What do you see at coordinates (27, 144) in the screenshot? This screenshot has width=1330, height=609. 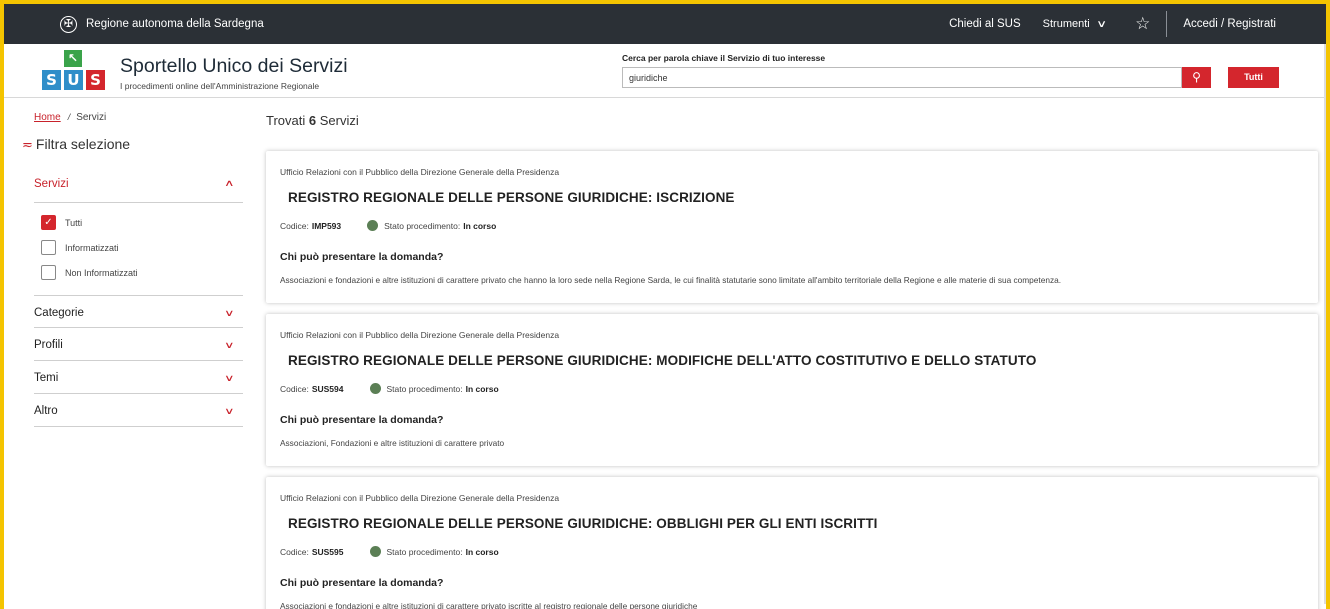 I see `filter-icon: ≂` at bounding box center [27, 144].